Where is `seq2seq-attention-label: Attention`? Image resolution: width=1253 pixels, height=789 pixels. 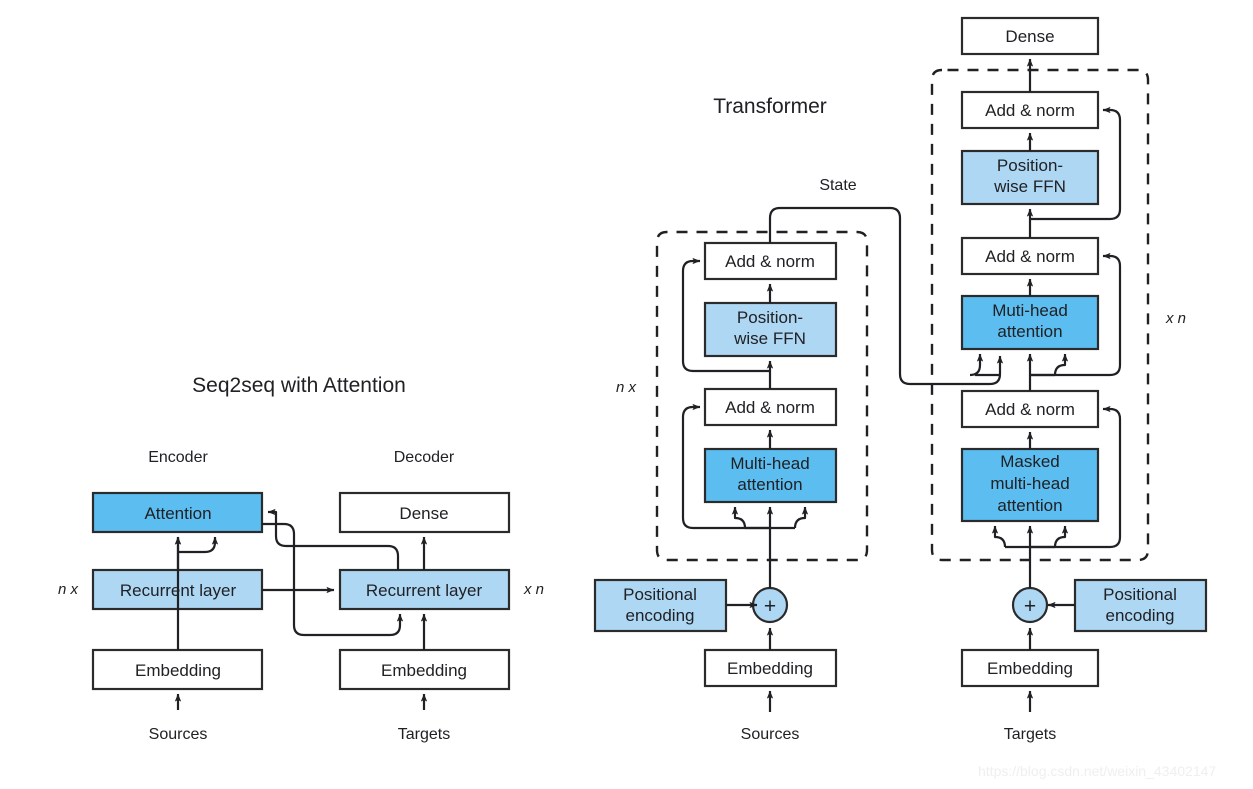 seq2seq-attention-label: Attention is located at coordinates (177, 513).